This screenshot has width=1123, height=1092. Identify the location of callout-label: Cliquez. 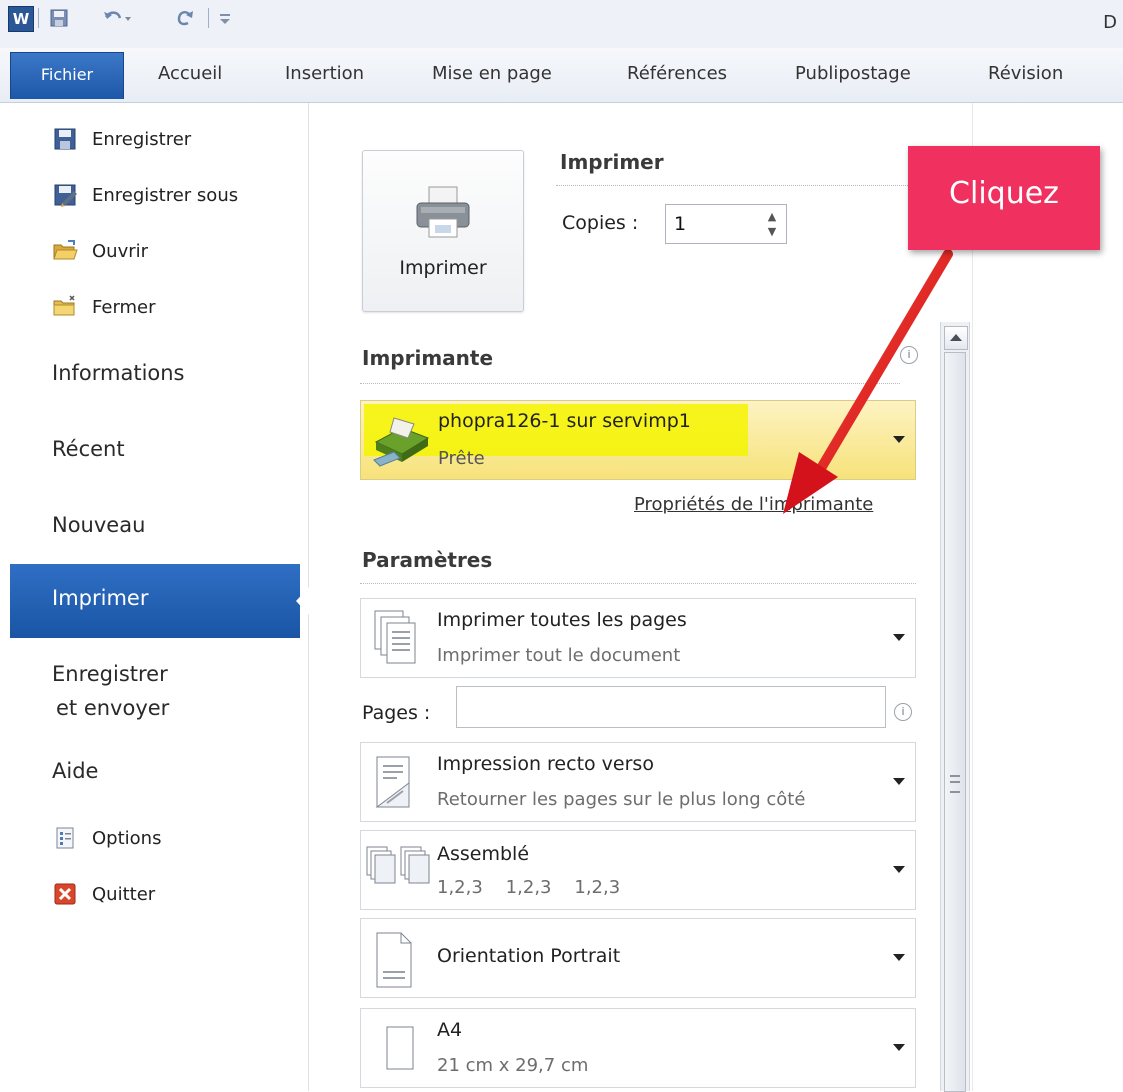
(1004, 198).